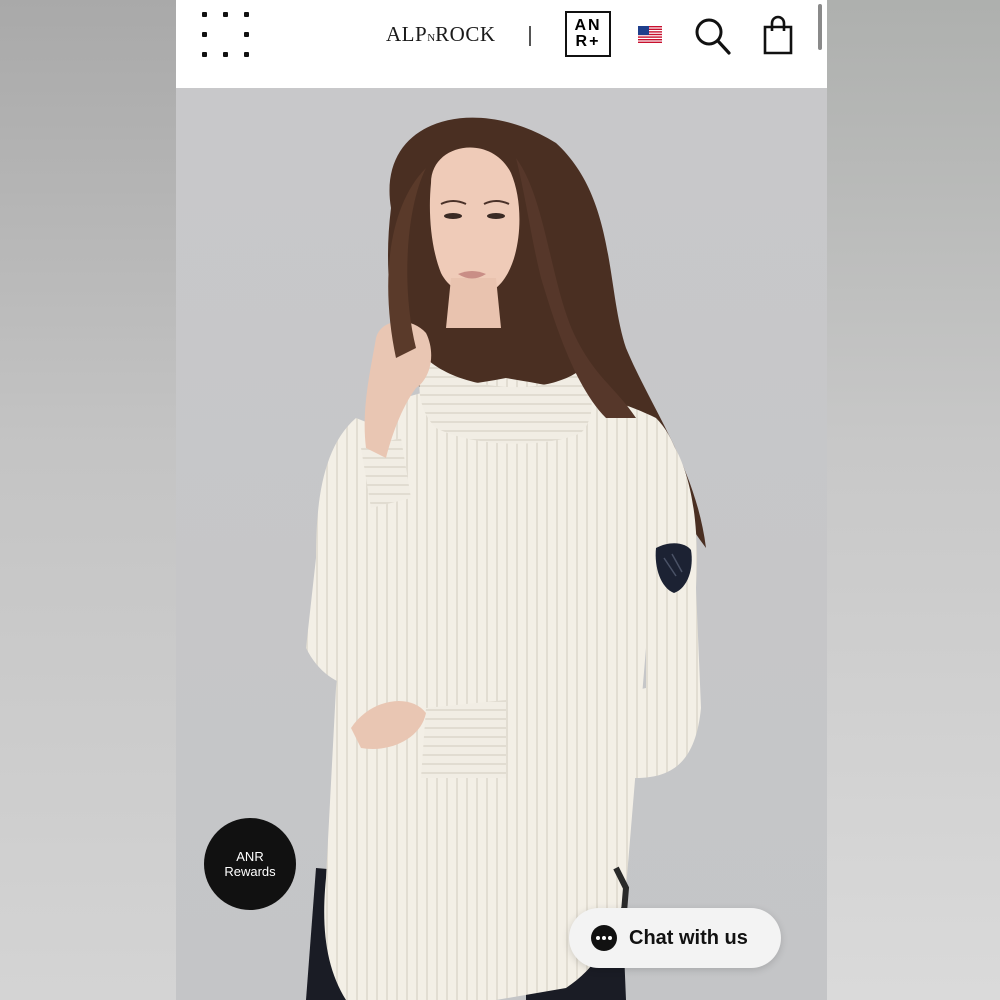  Describe the element at coordinates (228, 36) in the screenshot. I see `grid-dots-icon` at that location.